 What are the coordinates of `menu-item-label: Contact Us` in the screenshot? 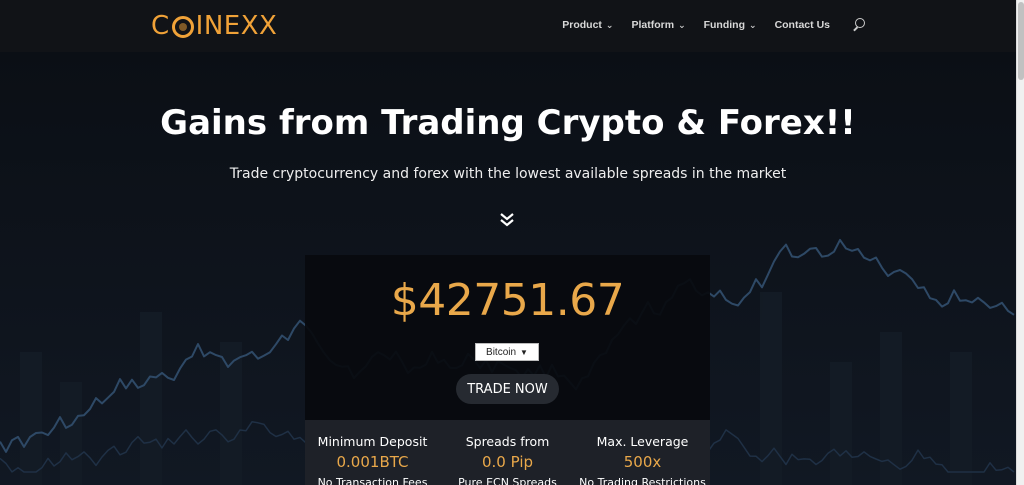 It's located at (802, 25).